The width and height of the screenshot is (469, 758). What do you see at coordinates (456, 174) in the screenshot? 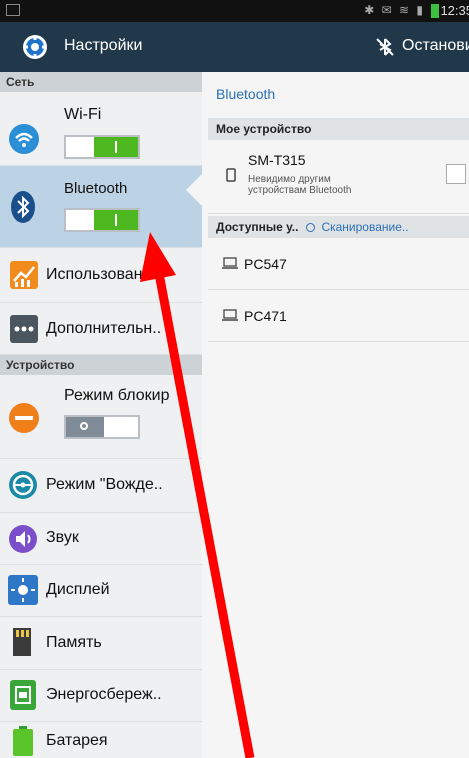
I see `visibility-checkbox` at bounding box center [456, 174].